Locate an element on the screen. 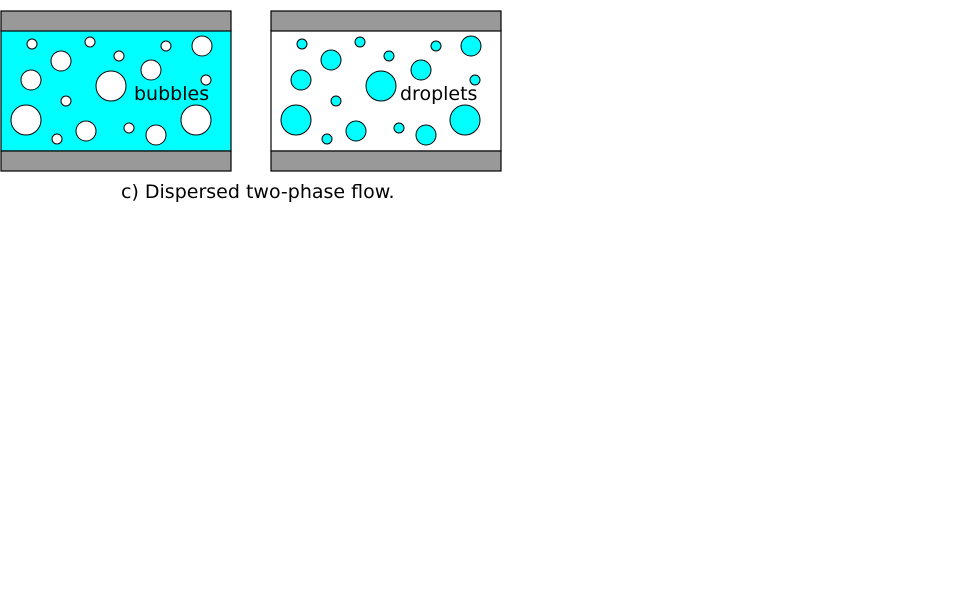  bubbles-panel: bubbles is located at coordinates (116, 91).